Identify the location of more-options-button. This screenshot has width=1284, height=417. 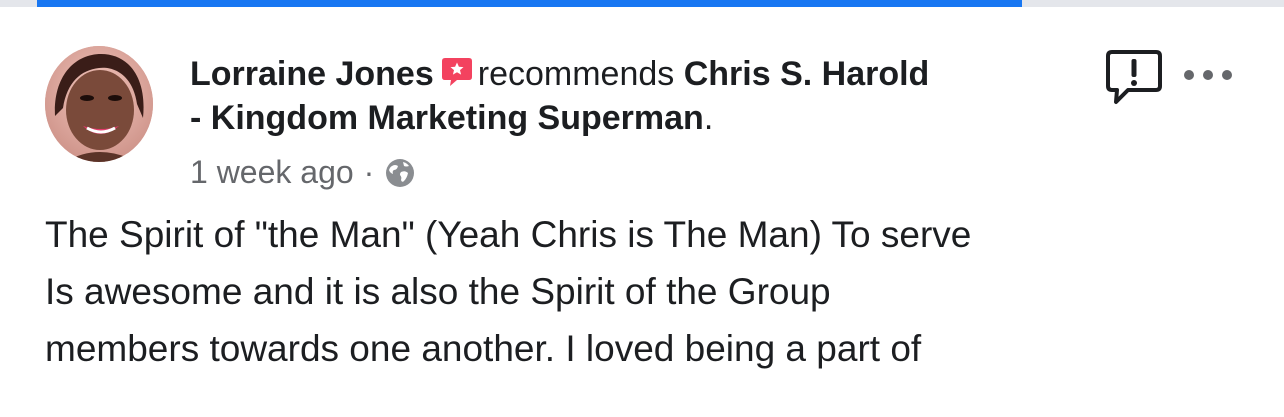
(1209, 75).